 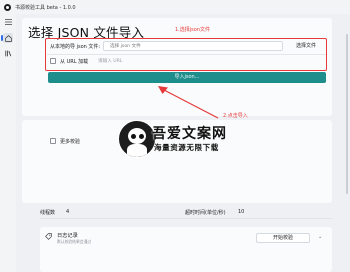 I want to click on watermark-logo, so click(x=137, y=139).